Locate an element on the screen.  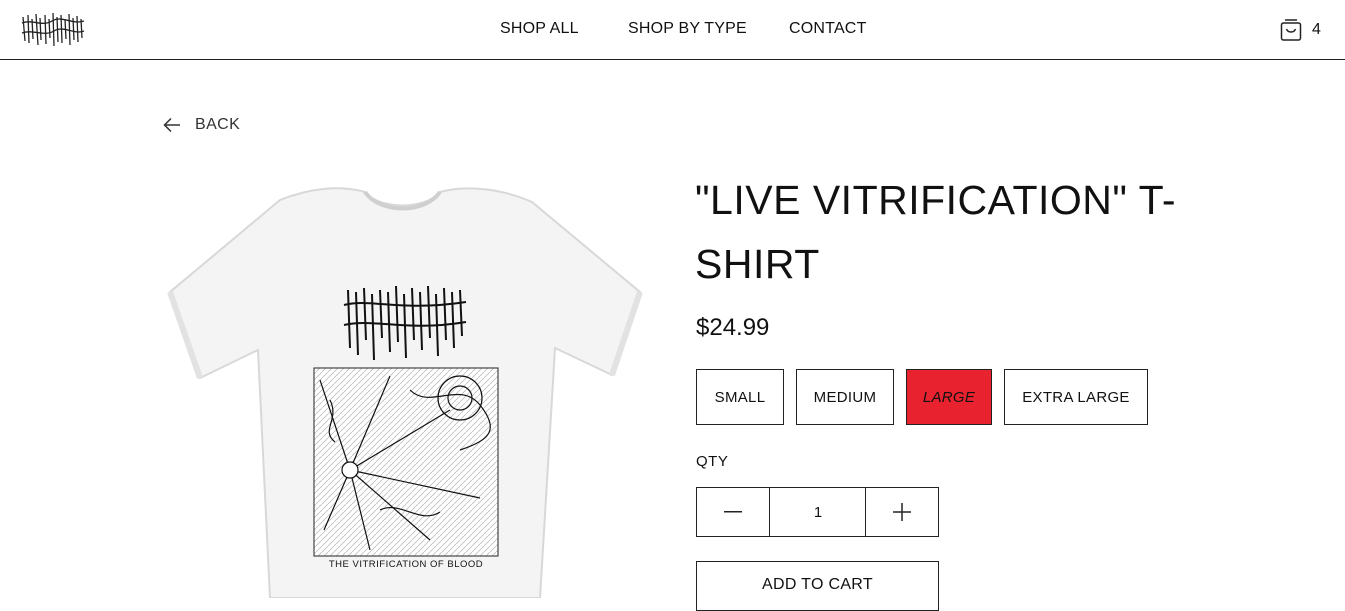
minus-icon is located at coordinates (733, 512).